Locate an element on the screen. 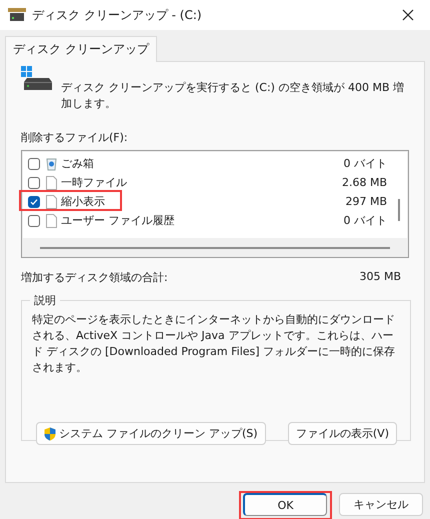 This screenshot has height=519, width=430. file-name: ごみ箱 is located at coordinates (78, 163).